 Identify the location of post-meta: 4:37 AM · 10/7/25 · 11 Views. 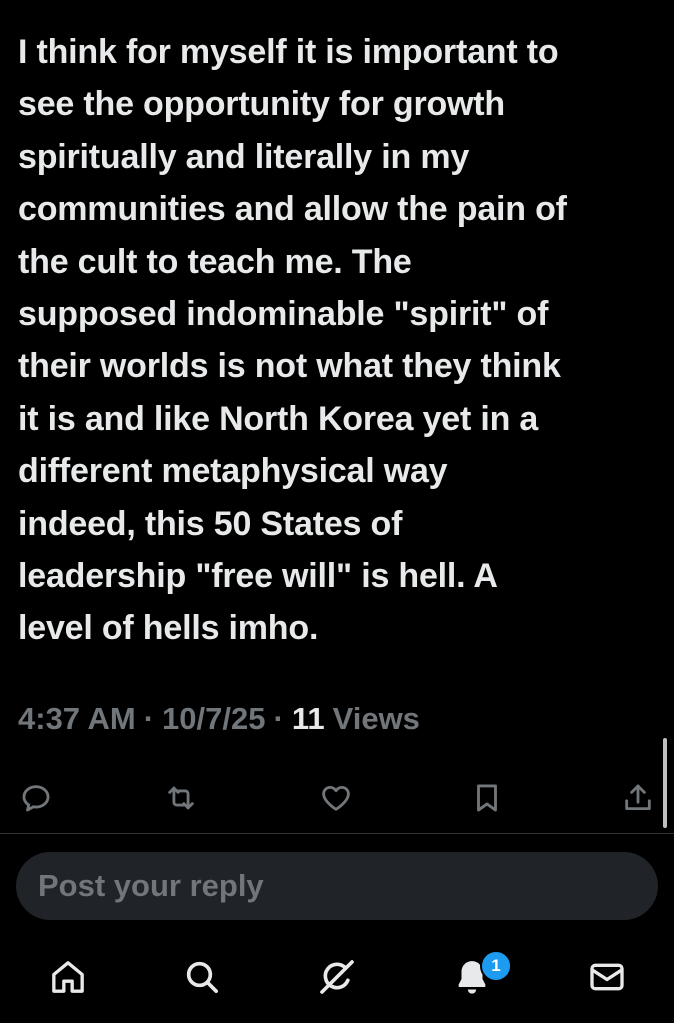
(219, 719).